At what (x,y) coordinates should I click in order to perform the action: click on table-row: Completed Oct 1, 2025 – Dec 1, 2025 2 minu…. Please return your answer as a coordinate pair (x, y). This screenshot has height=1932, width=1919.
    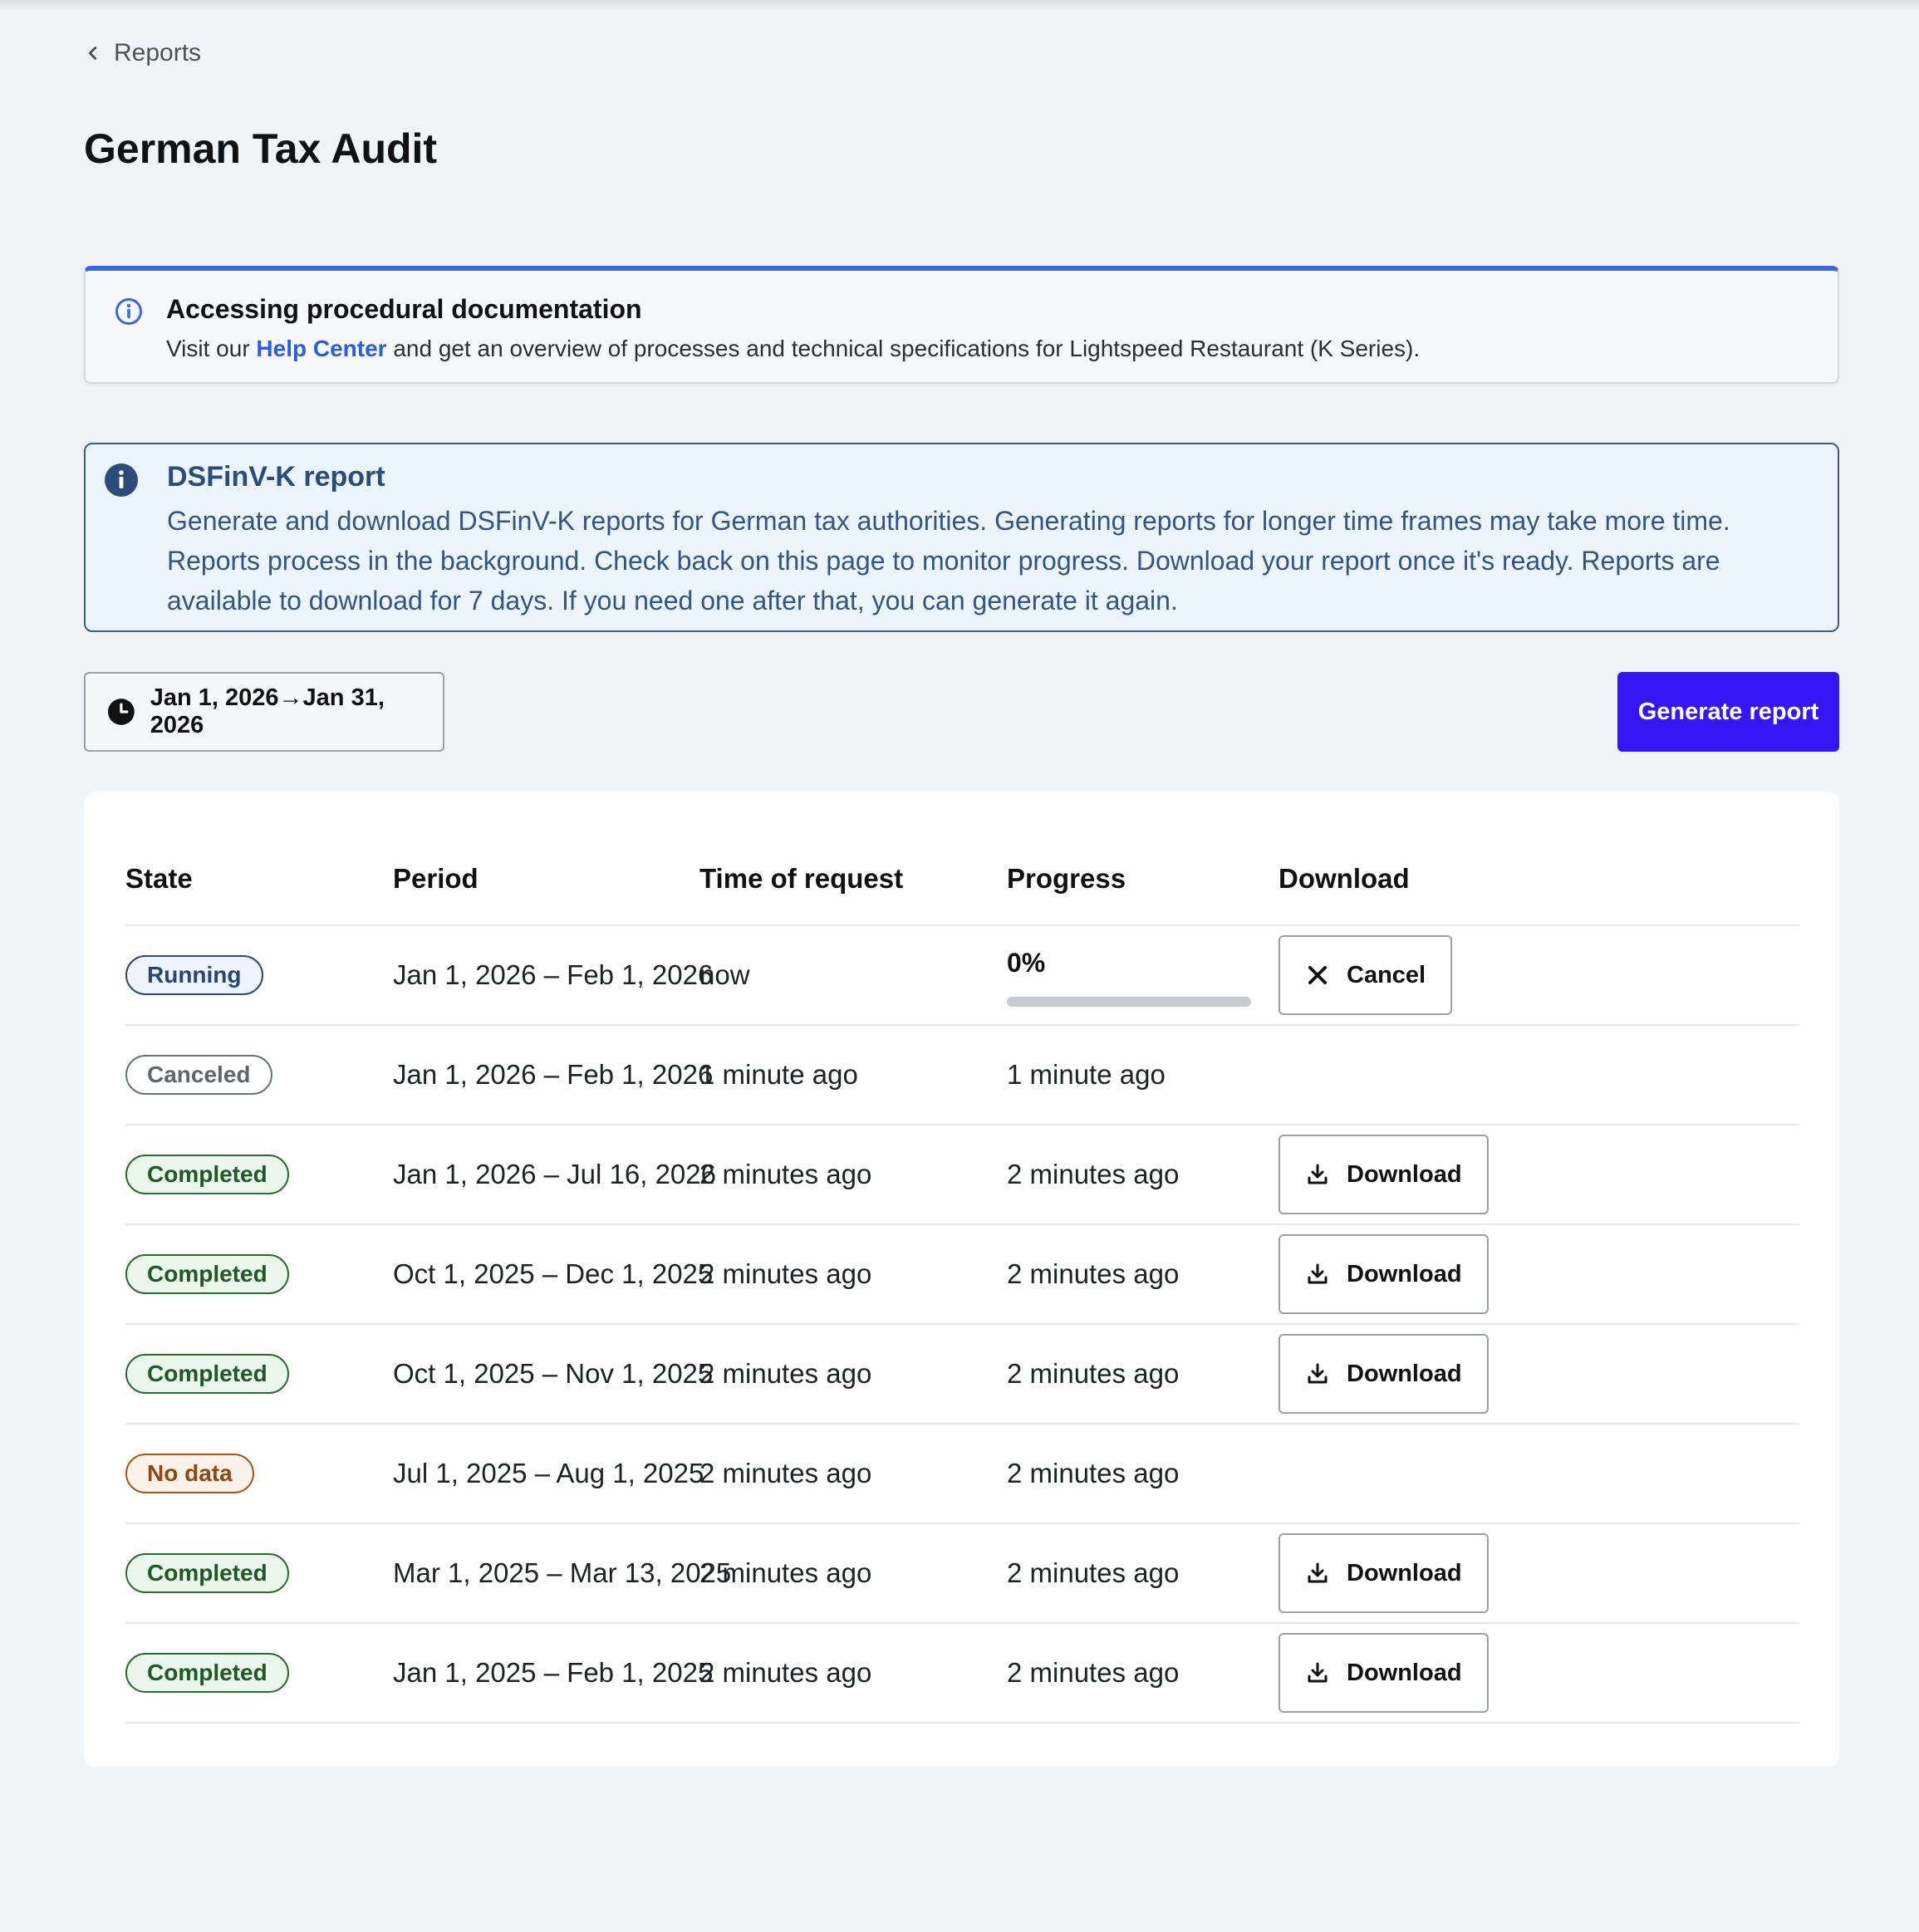
    Looking at the image, I should click on (962, 1275).